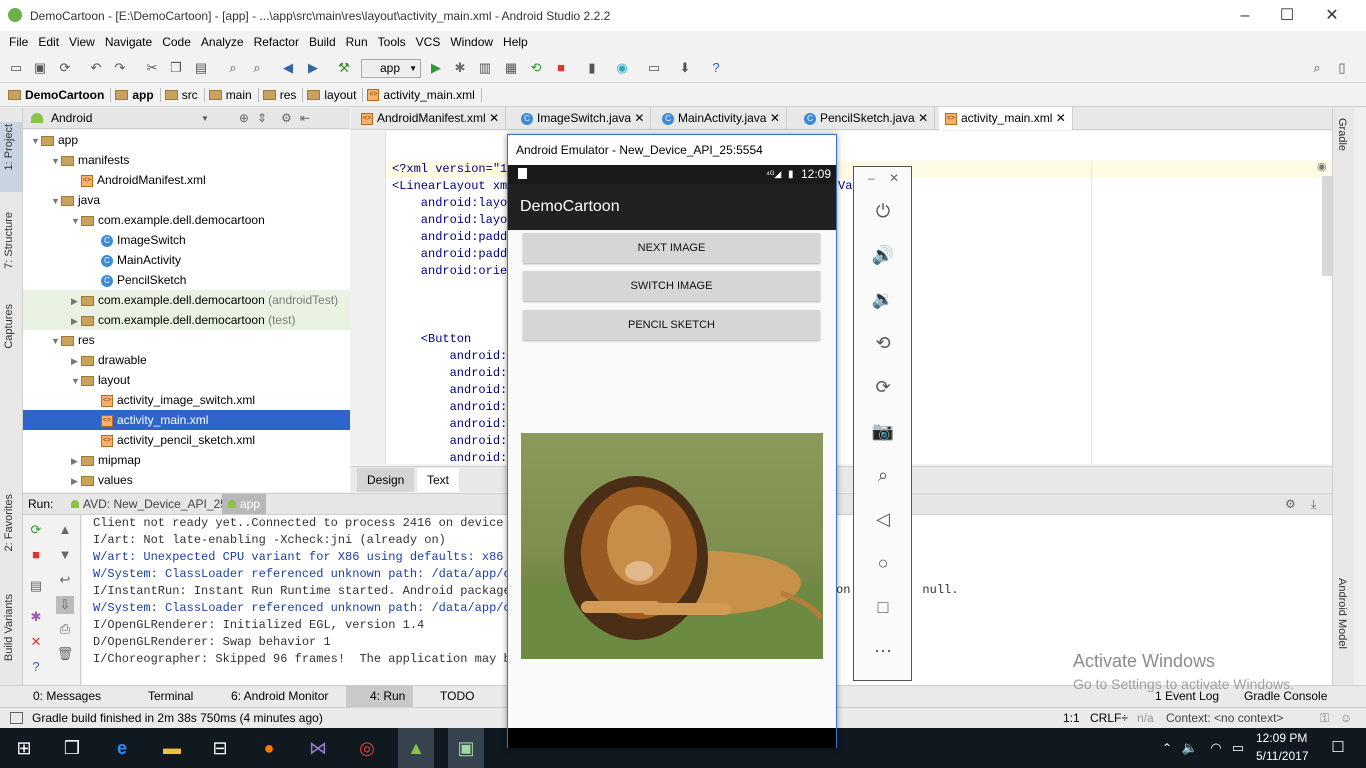 The width and height of the screenshot is (1366, 768). Describe the element at coordinates (1332, 15) in the screenshot. I see `close-button: ✕` at that location.